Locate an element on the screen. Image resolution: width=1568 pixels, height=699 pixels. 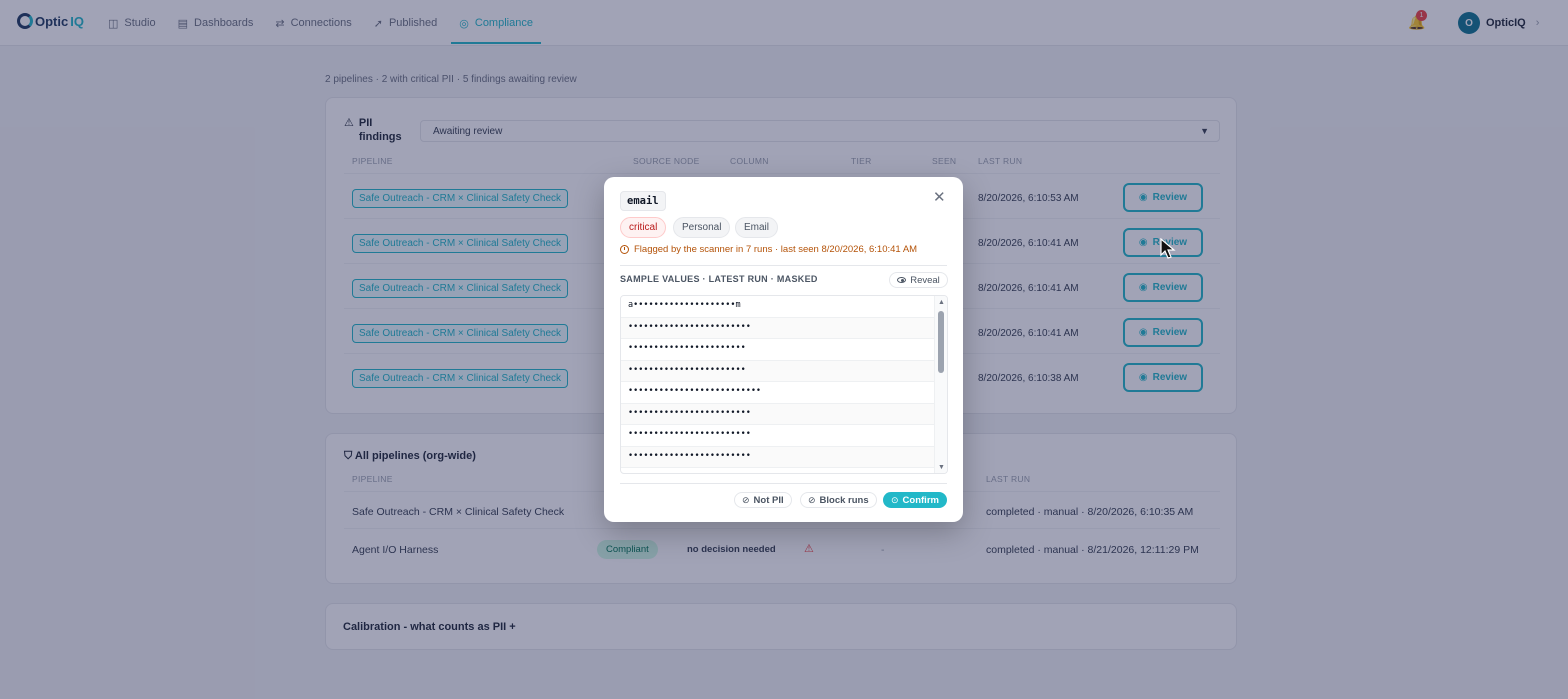
reveal-button: Reveal is located at coordinates (918, 280).